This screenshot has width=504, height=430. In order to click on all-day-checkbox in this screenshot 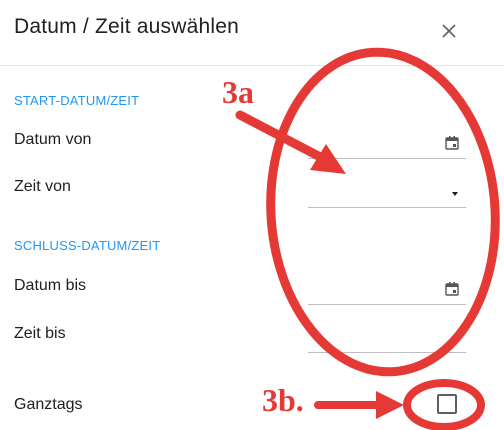, I will do `click(447, 404)`.